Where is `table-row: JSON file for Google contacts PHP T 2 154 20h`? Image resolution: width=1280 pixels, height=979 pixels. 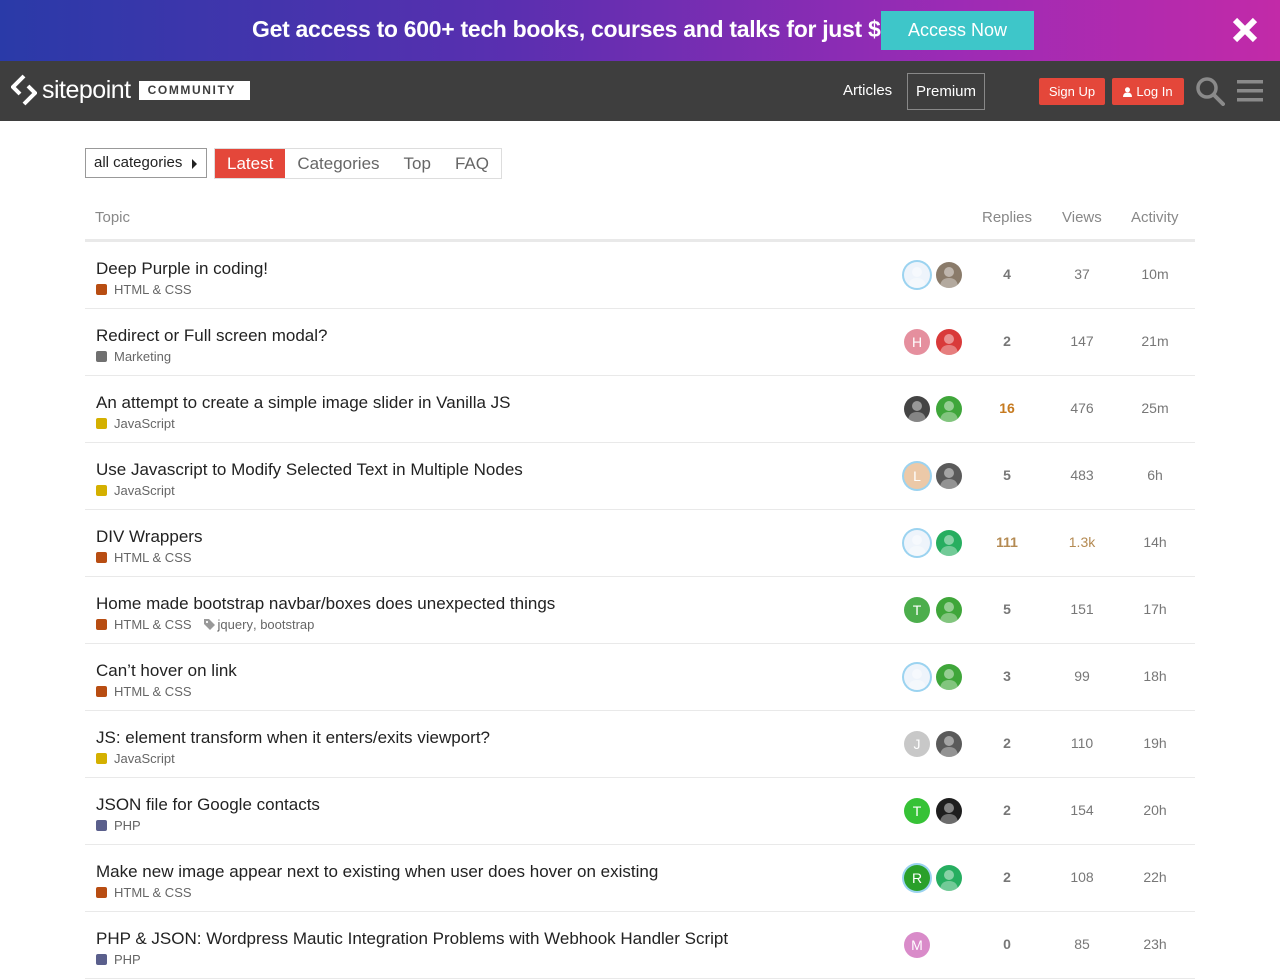 table-row: JSON file for Google contacts PHP T 2 154 20h is located at coordinates (640, 811).